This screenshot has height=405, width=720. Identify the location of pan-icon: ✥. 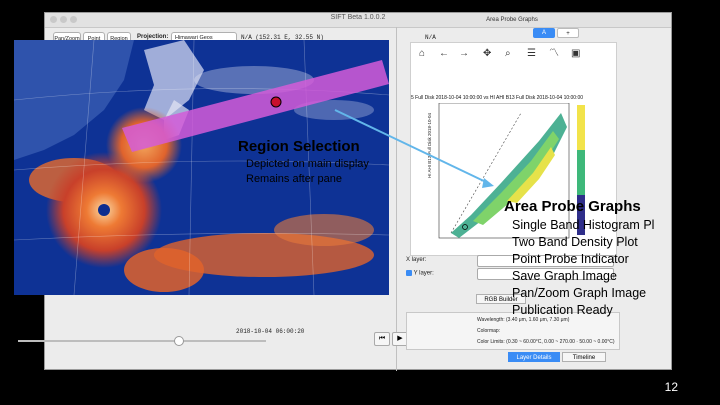
(487, 54).